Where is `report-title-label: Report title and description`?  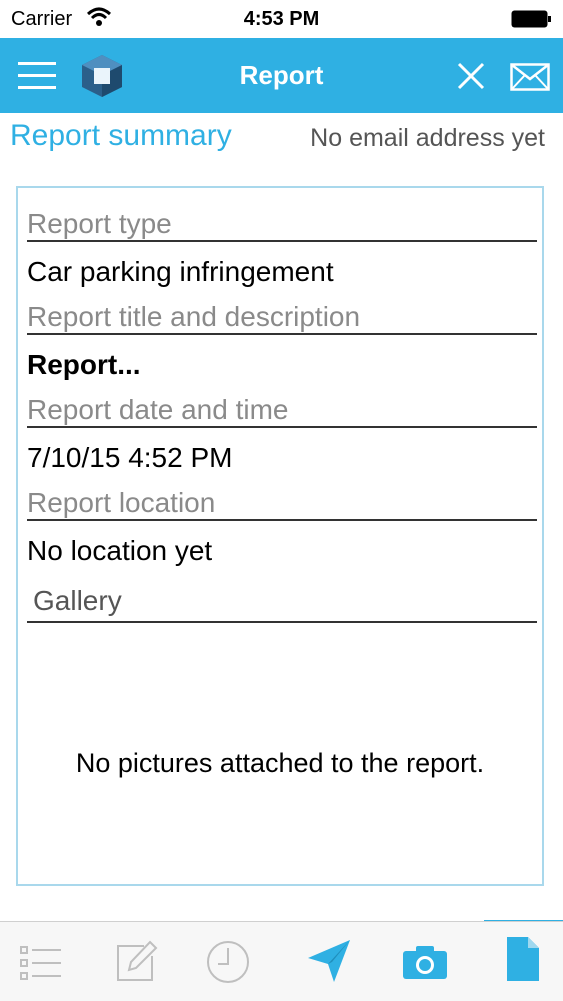
report-title-label: Report title and description is located at coordinates (282, 309).